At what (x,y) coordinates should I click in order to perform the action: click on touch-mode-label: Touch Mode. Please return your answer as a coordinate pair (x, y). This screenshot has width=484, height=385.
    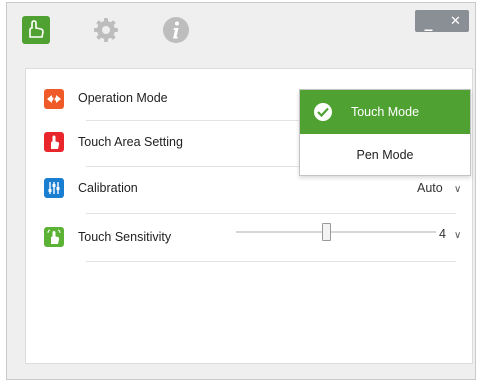
    Looking at the image, I should click on (385, 112).